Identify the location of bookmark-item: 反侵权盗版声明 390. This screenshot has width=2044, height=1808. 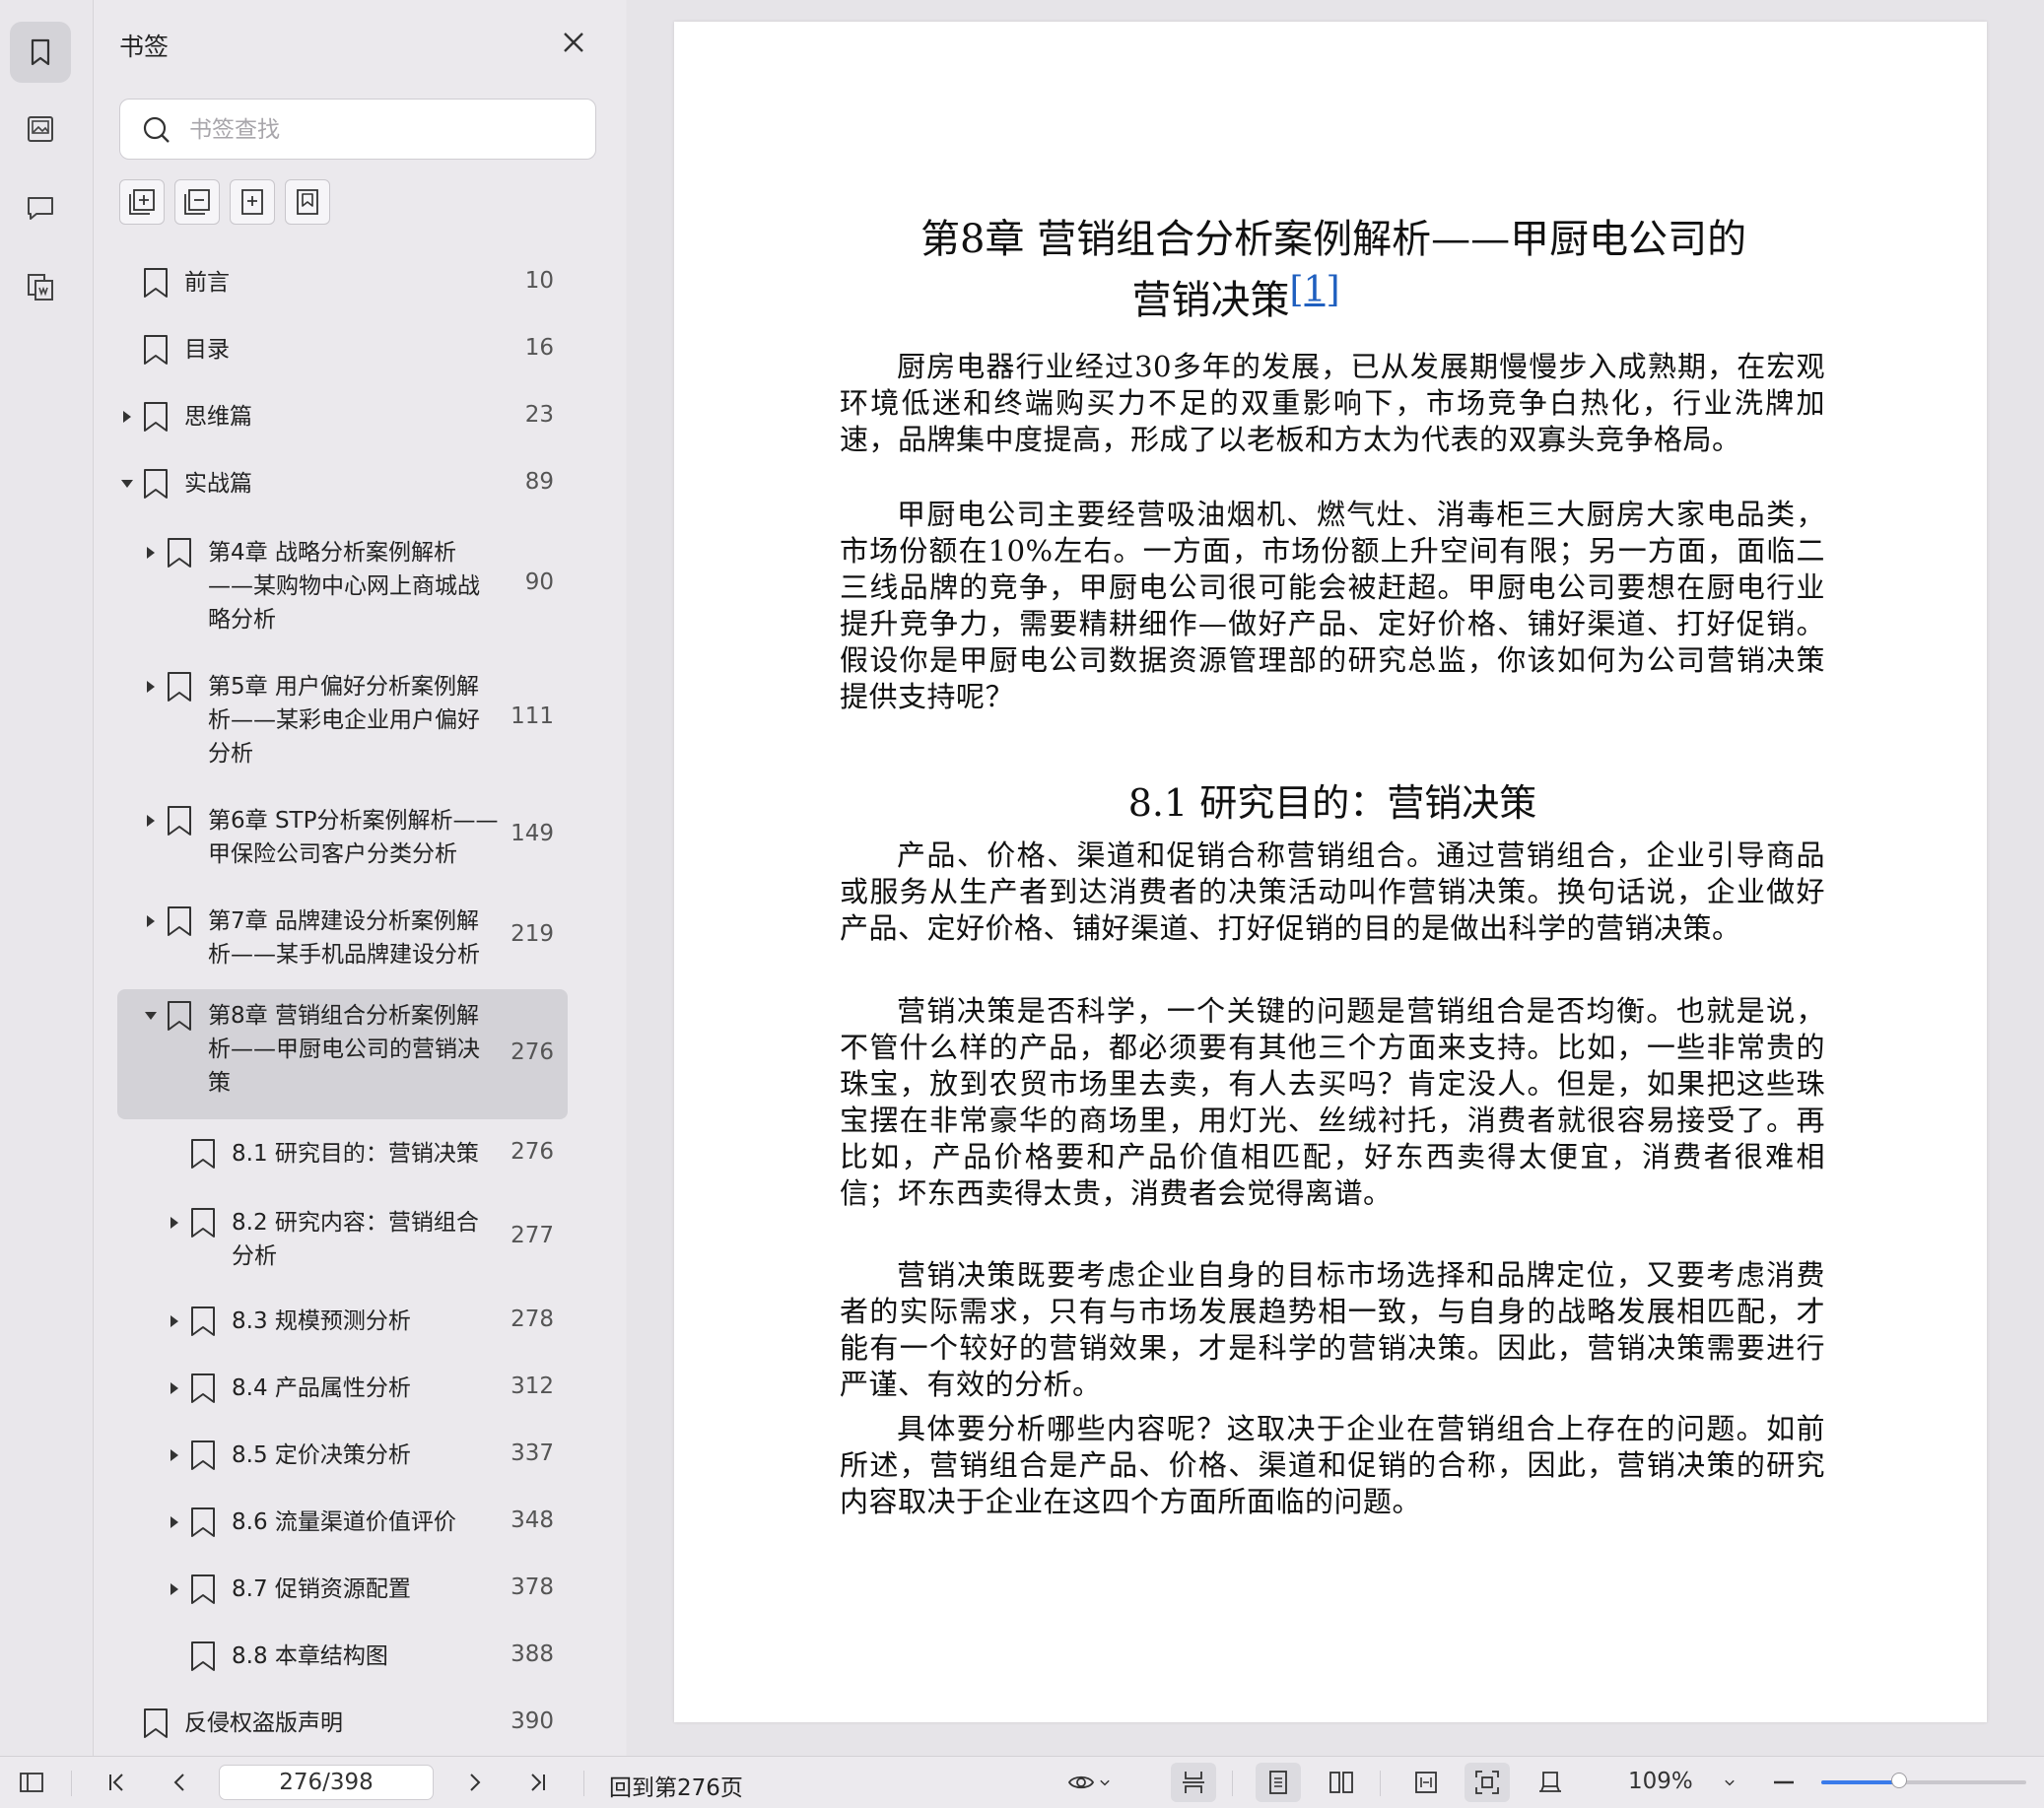
(342, 1724).